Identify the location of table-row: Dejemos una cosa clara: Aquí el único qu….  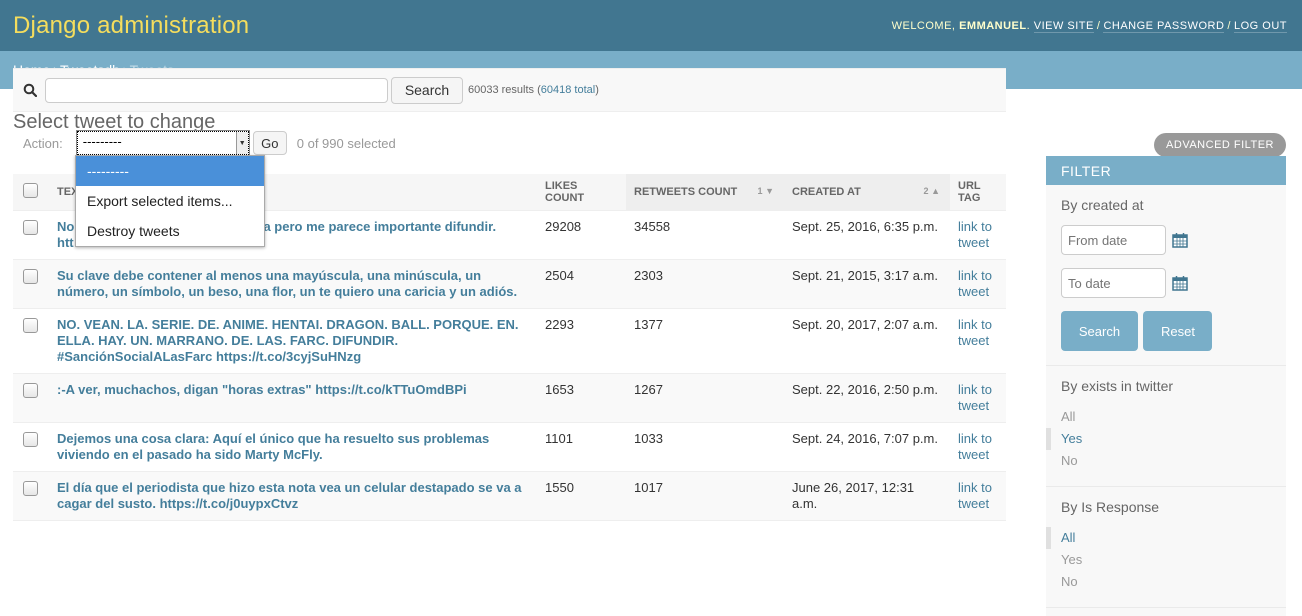
(509, 447).